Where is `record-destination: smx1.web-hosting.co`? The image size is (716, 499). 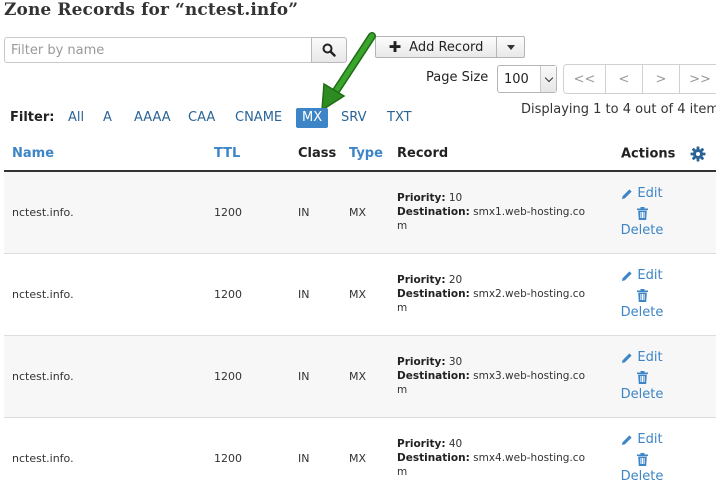
record-destination: smx1.web-hosting.co is located at coordinates (529, 212).